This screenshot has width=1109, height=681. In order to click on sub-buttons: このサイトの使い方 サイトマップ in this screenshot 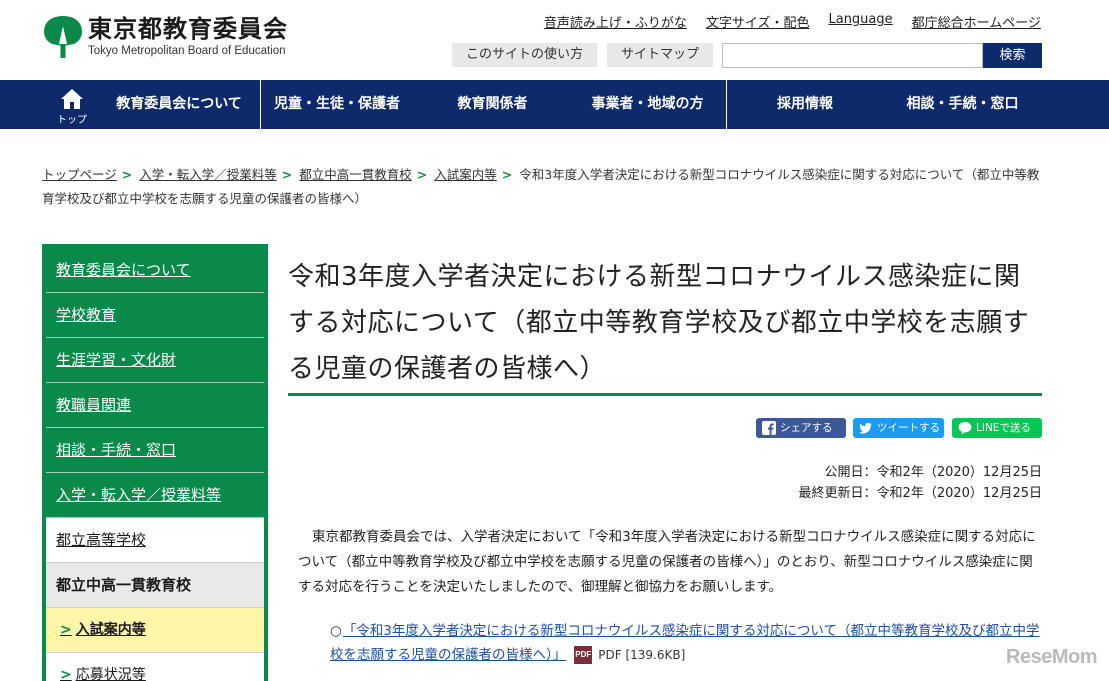, I will do `click(583, 55)`.